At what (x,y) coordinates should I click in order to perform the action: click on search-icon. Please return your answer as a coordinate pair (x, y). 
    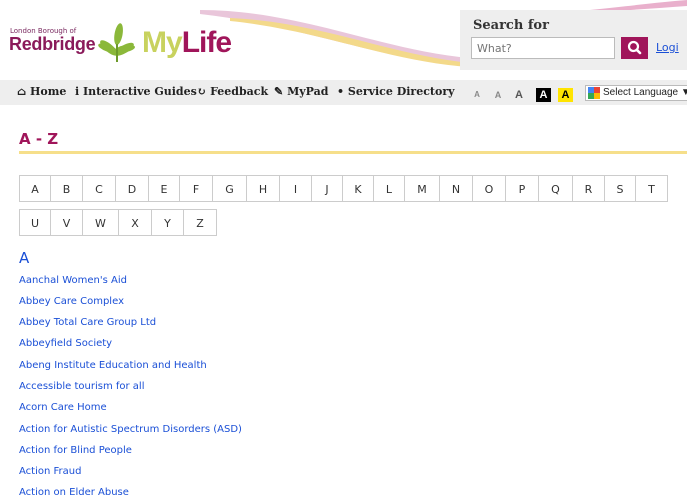
    Looking at the image, I should click on (634, 47).